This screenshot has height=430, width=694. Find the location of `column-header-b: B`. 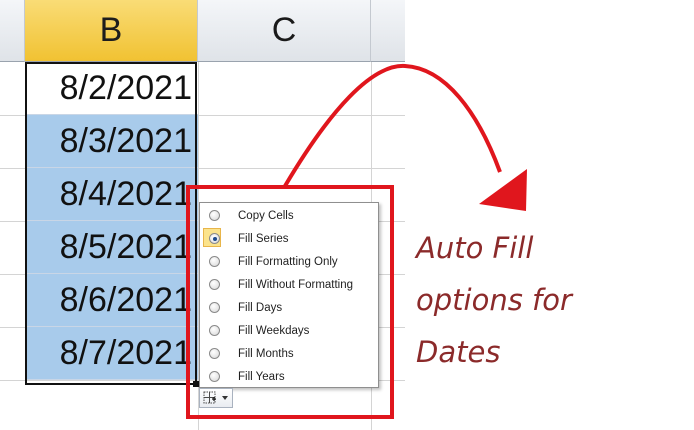

column-header-b: B is located at coordinates (111, 31).